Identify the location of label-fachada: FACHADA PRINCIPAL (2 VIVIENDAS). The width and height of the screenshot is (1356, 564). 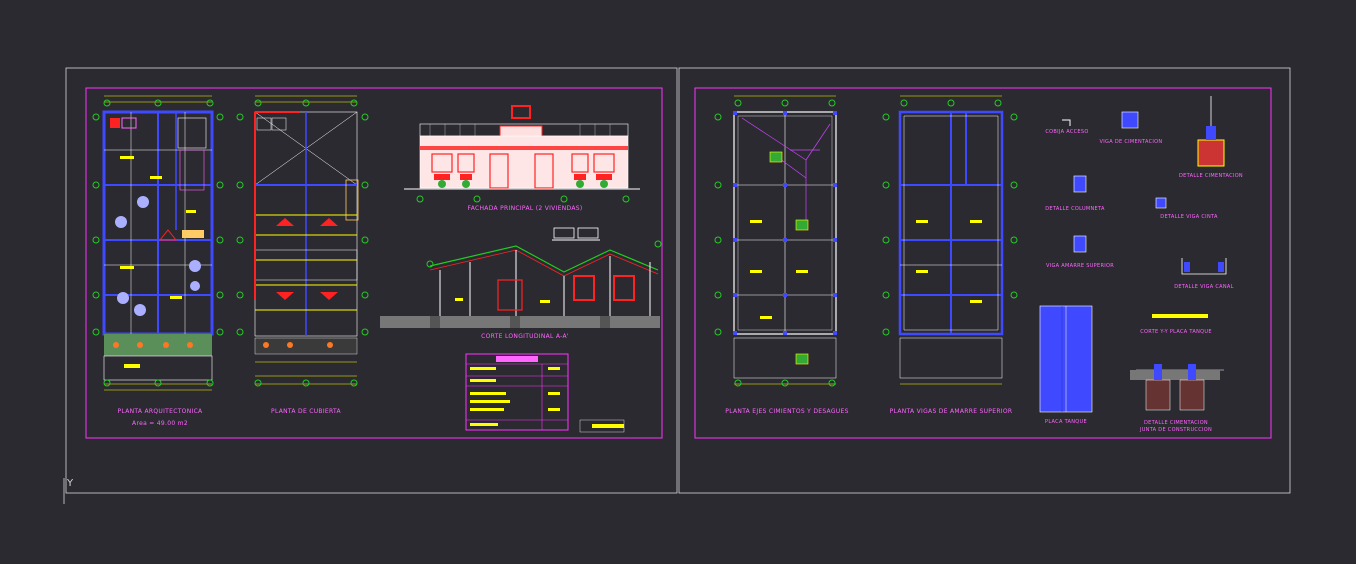
(525, 208).